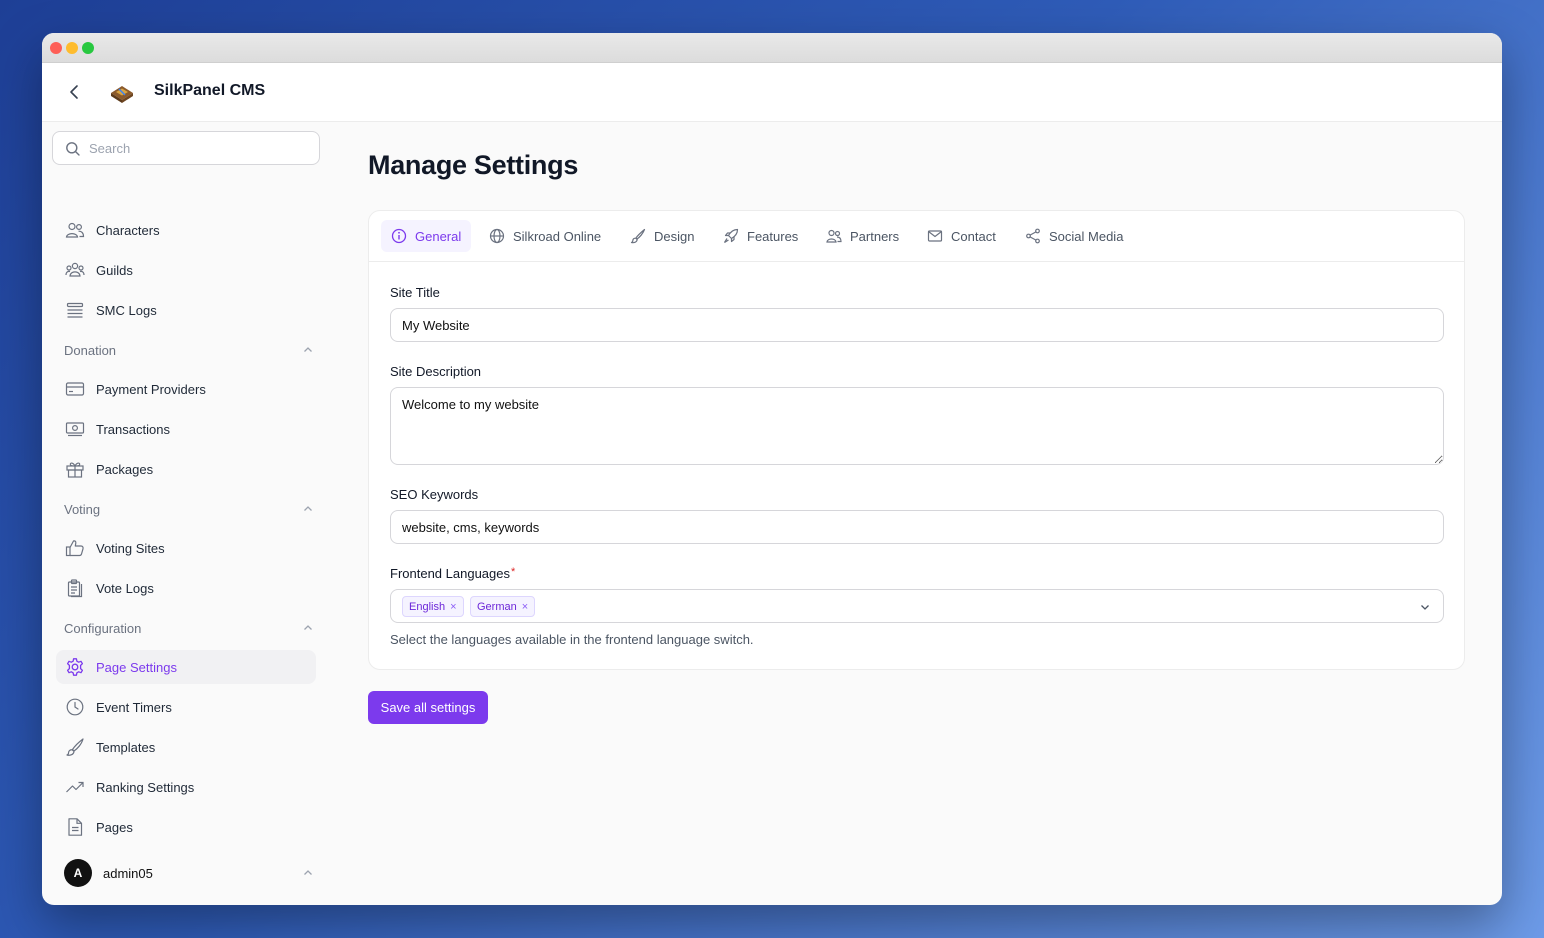  Describe the element at coordinates (186, 310) in the screenshot. I see `sidebar-item-smc-logs: SMC Logs` at that location.